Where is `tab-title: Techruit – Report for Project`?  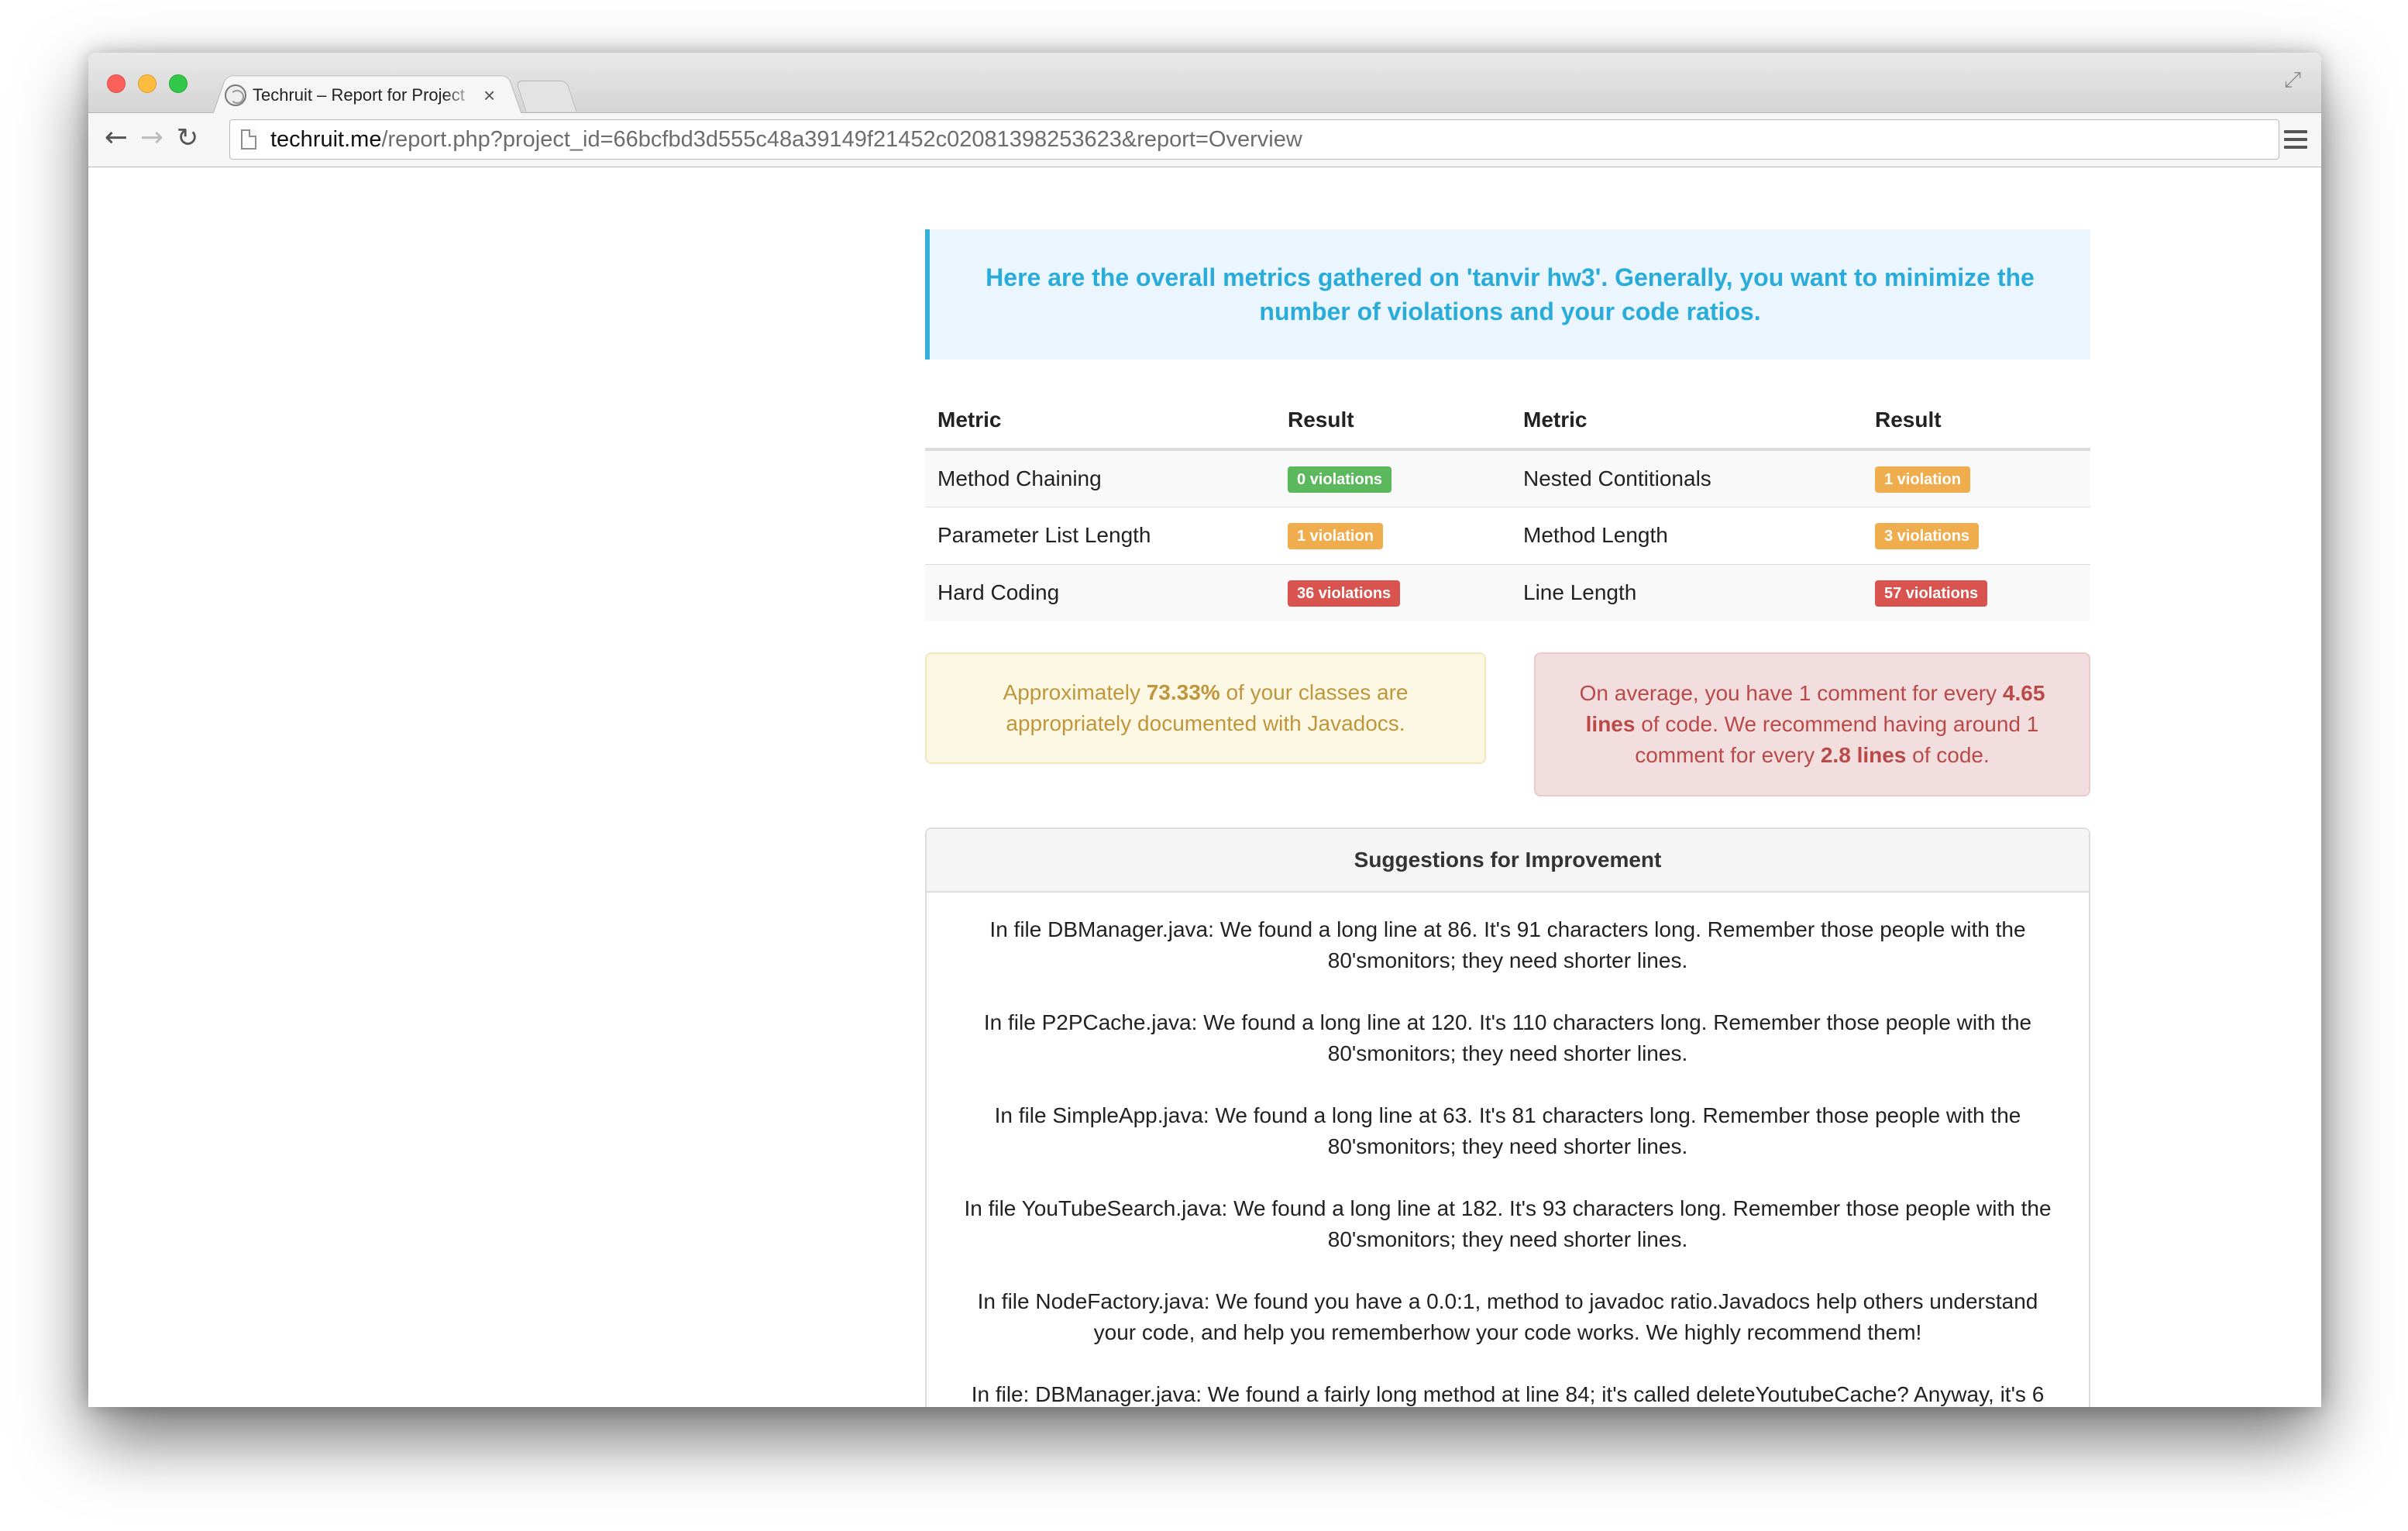 tab-title: Techruit – Report for Project is located at coordinates (359, 95).